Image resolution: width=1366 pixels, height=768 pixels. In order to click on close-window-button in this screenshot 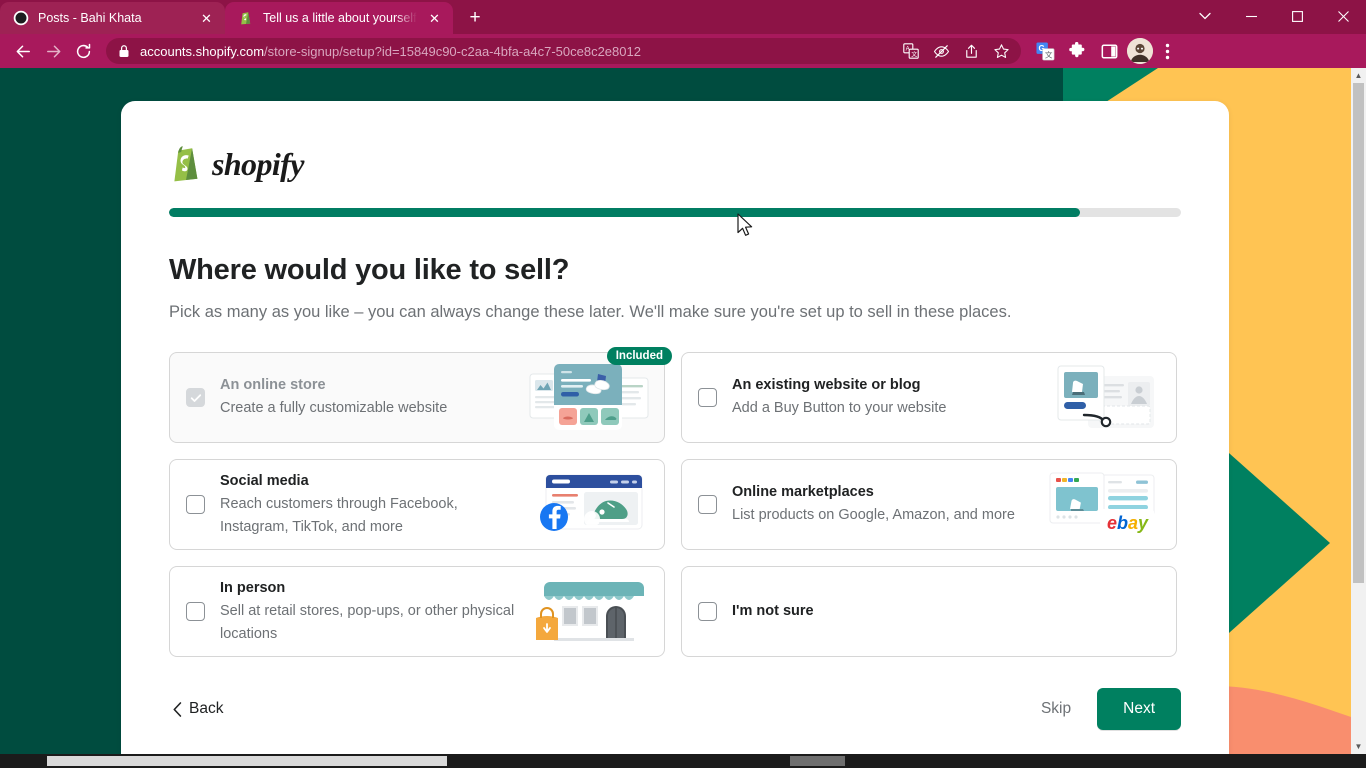, I will do `click(1343, 16)`.